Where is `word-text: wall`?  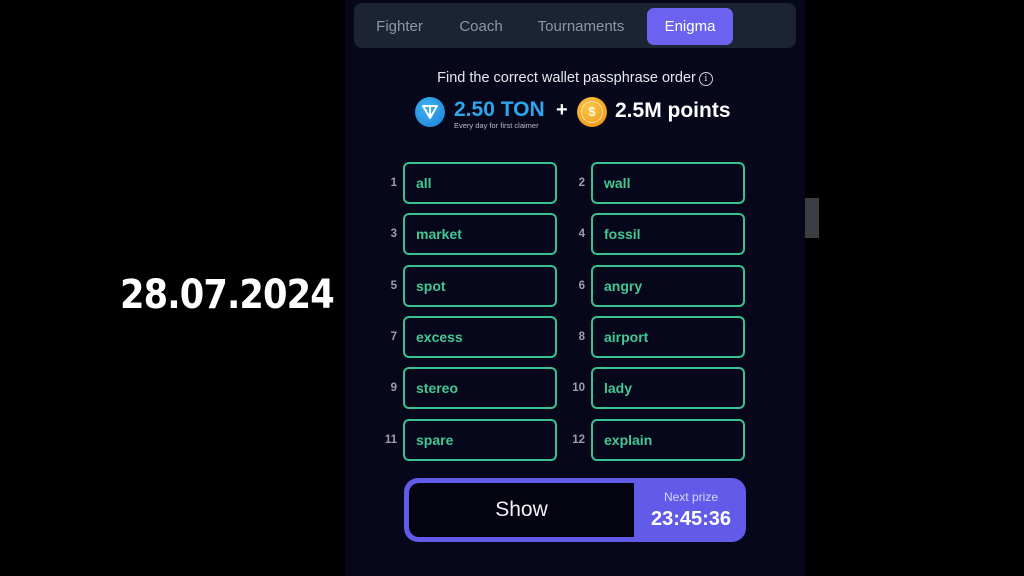 word-text: wall is located at coordinates (617, 183).